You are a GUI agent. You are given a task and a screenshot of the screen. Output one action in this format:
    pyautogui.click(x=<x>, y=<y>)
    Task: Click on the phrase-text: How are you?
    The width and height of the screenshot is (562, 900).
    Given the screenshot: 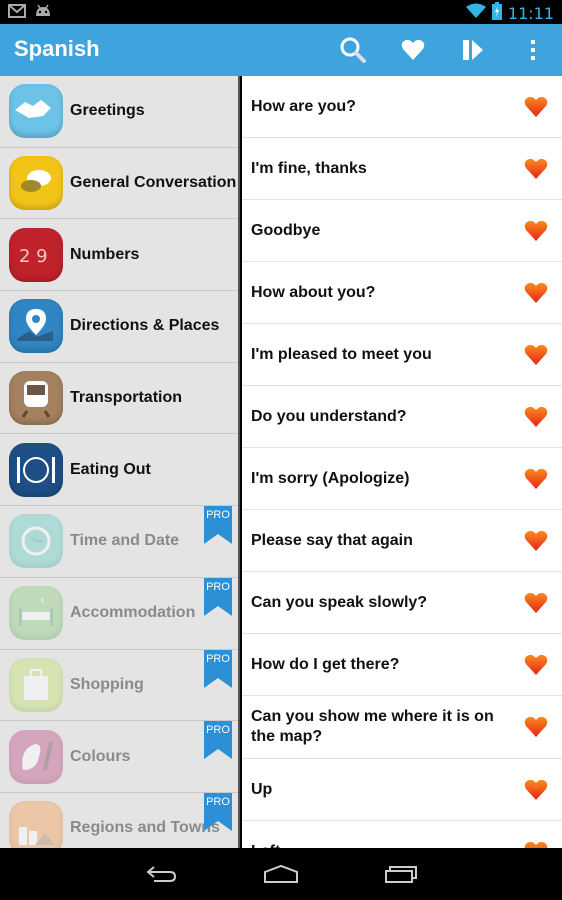 What is the action you would take?
    pyautogui.click(x=303, y=106)
    